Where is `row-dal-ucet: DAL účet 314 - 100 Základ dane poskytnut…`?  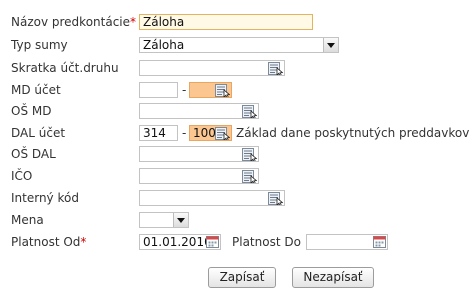 row-dal-ucet: DAL účet 314 - 100 Základ dane poskytnut… is located at coordinates (236, 133).